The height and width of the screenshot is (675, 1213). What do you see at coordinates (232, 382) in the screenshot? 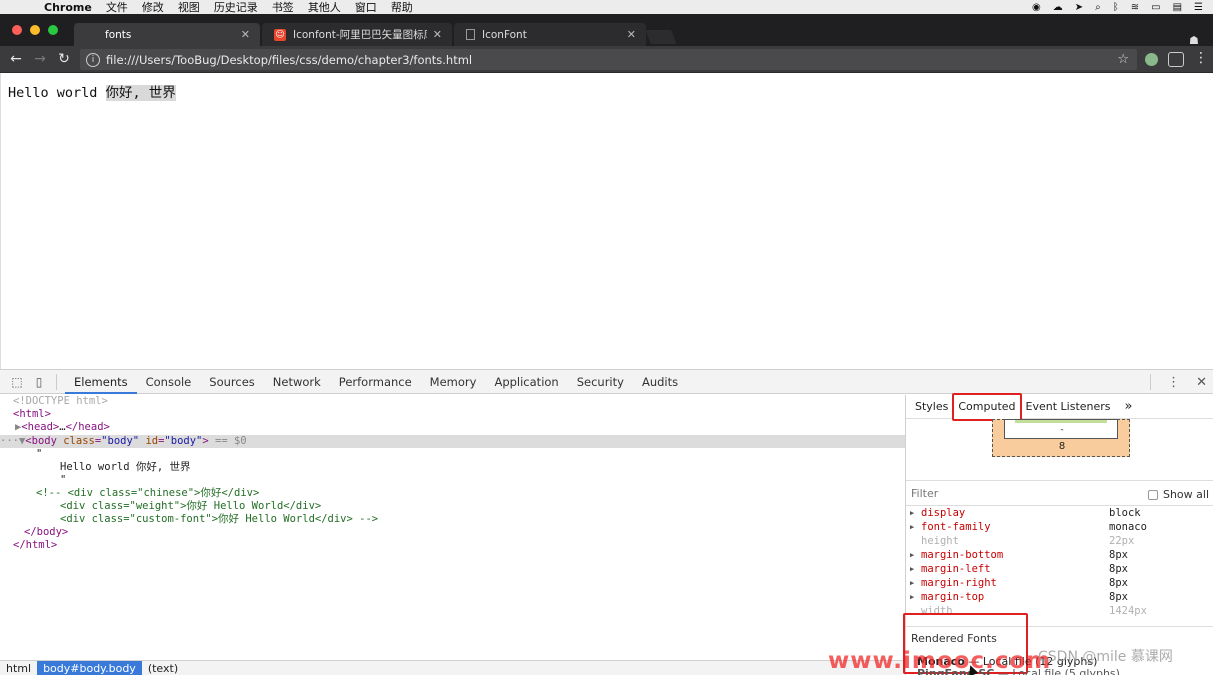
I see `tab-sources: Sources` at bounding box center [232, 382].